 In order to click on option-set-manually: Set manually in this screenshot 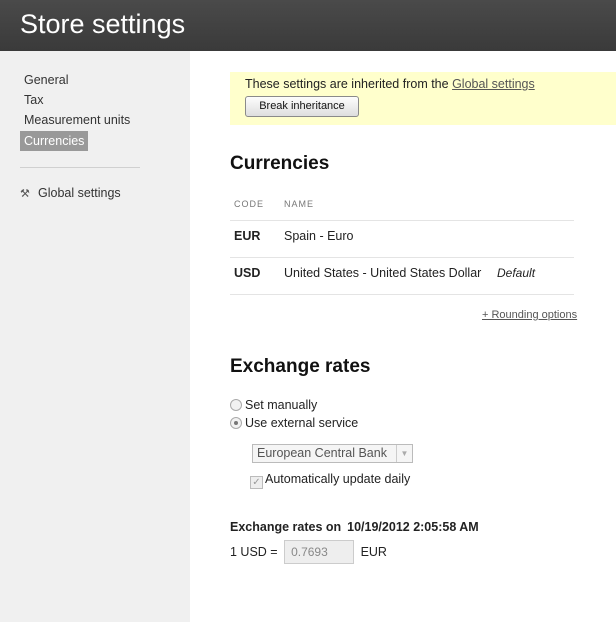, I will do `click(273, 405)`.